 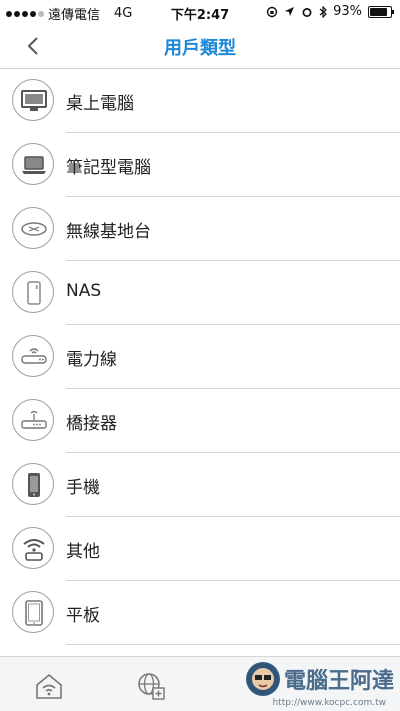 I want to click on list-item-powerline: 電力線, so click(x=200, y=357).